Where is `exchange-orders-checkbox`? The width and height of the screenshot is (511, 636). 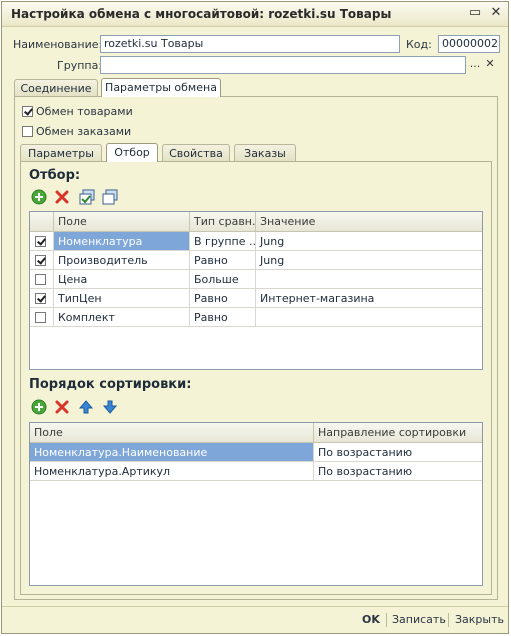
exchange-orders-checkbox is located at coordinates (27, 131).